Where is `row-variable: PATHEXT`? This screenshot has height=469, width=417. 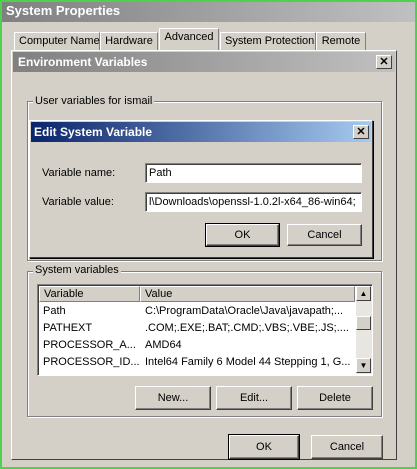 row-variable: PATHEXT is located at coordinates (68, 328).